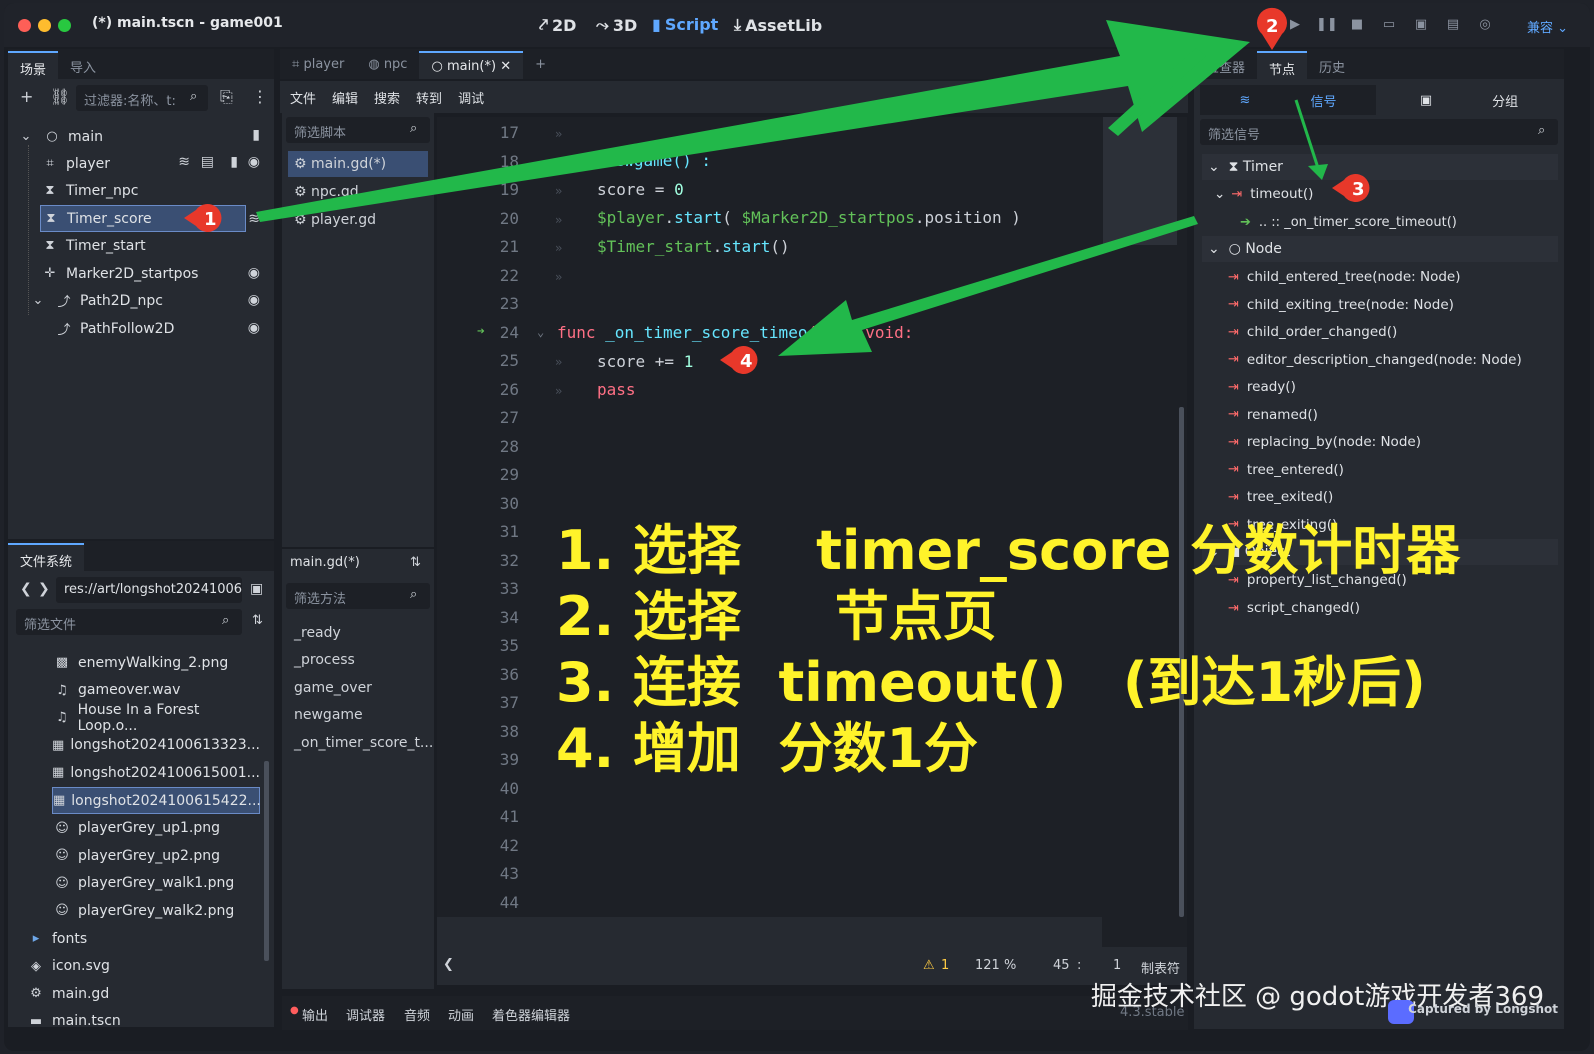 Image resolution: width=1594 pixels, height=1054 pixels. I want to click on badge-3: 3, so click(1351, 188).